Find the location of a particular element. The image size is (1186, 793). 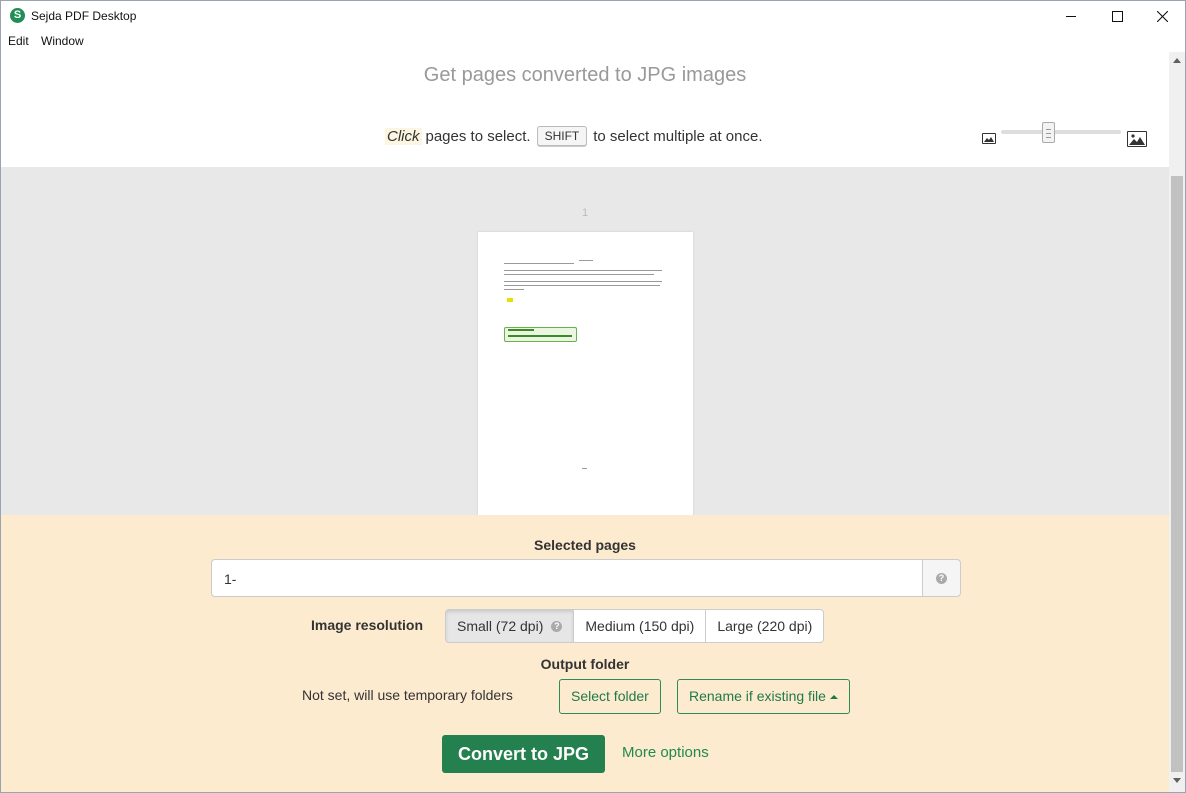

maximize-button is located at coordinates (1117, 16).